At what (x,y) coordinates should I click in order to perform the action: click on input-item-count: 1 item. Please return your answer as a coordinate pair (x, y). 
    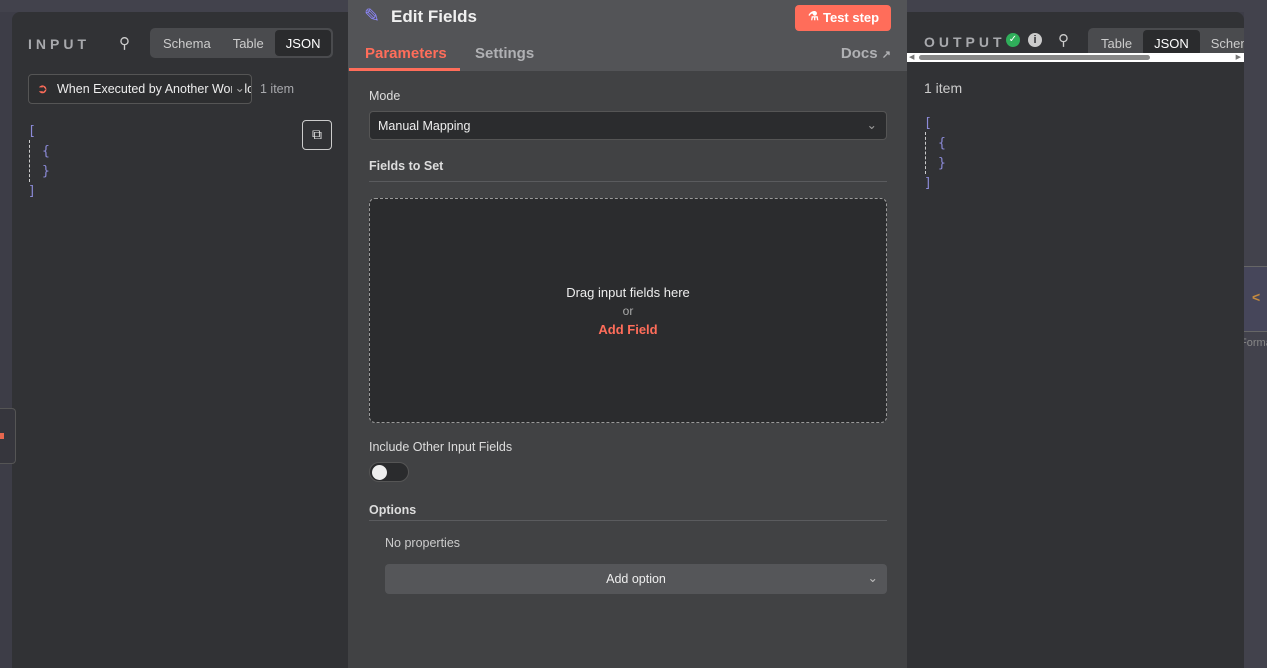
    Looking at the image, I should click on (277, 89).